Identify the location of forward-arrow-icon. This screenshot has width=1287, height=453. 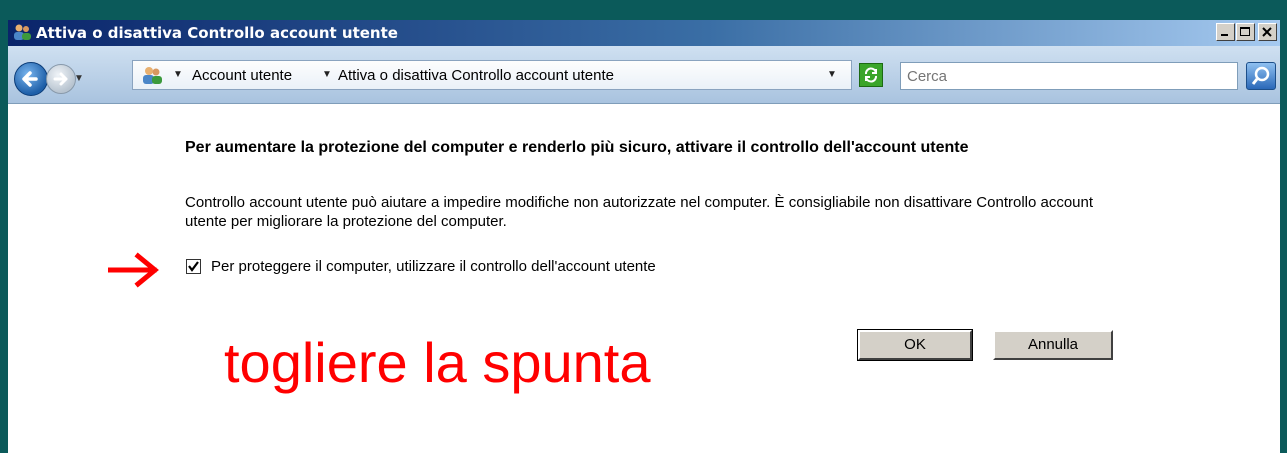
(60, 79).